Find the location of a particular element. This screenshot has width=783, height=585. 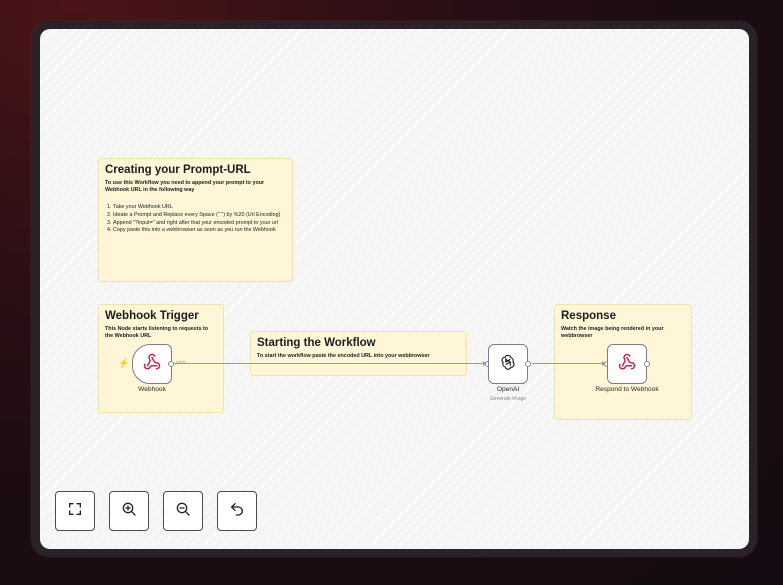

zoom-in-icon is located at coordinates (129, 511).